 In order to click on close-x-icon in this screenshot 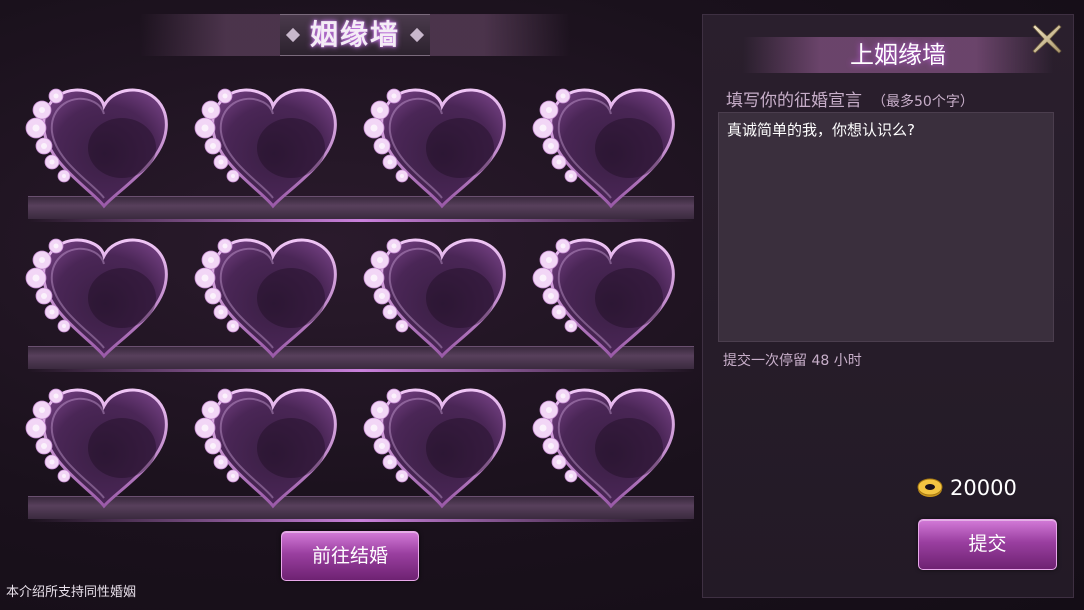, I will do `click(1047, 39)`.